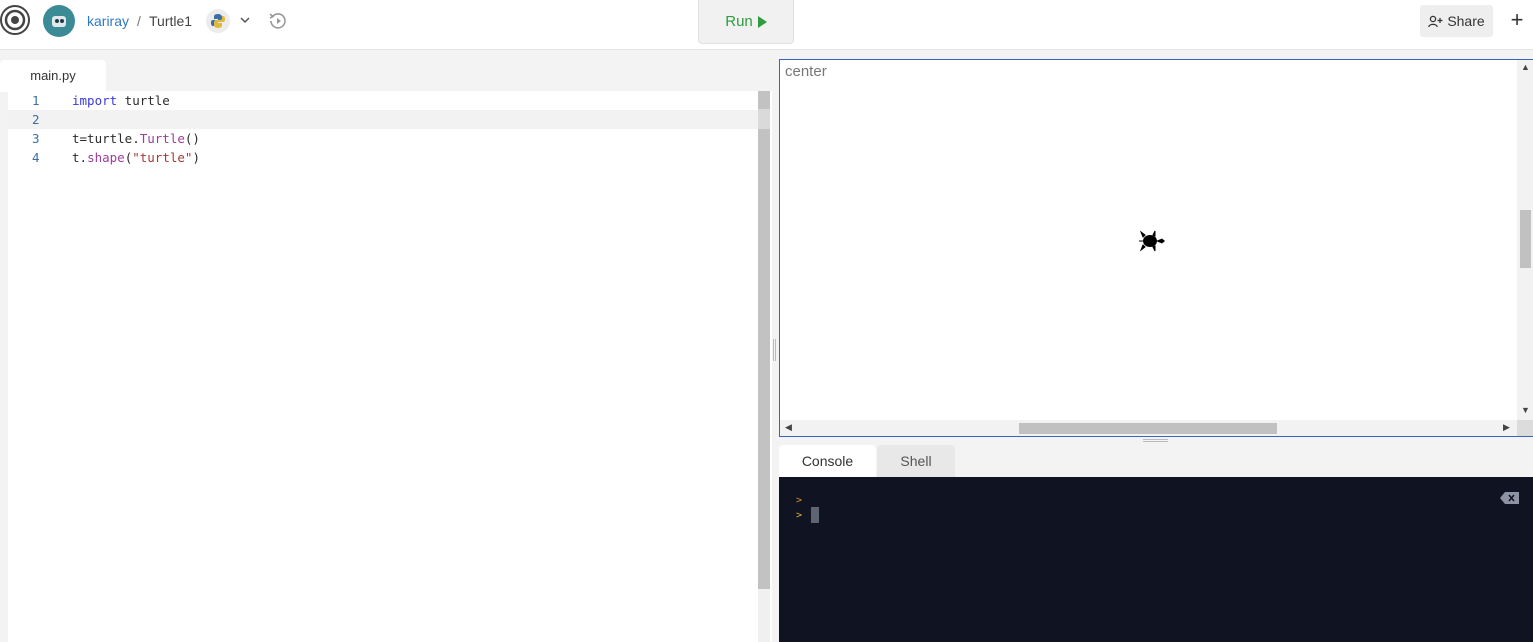  I want to click on canvas-vertical-scrollbar: ▲ ▼, so click(1525, 240).